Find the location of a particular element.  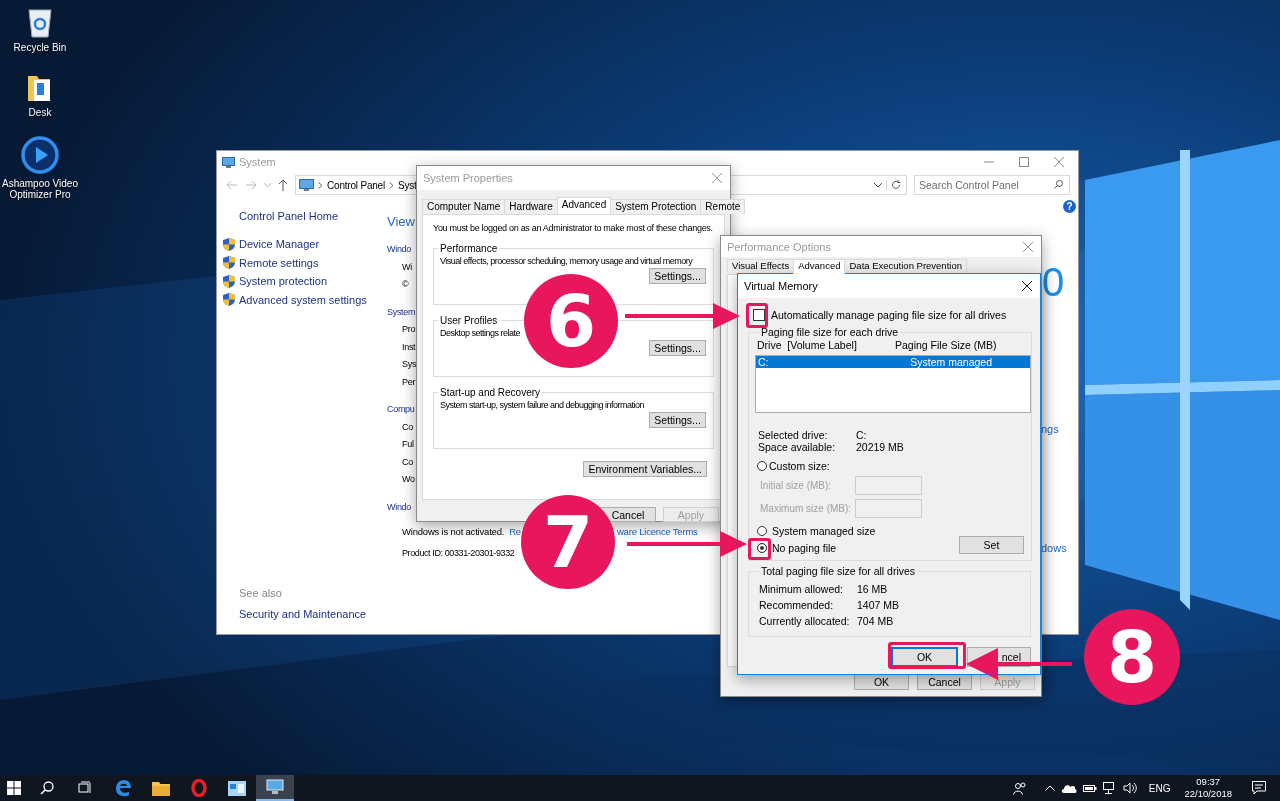

info-text: Inst is located at coordinates (408, 347).